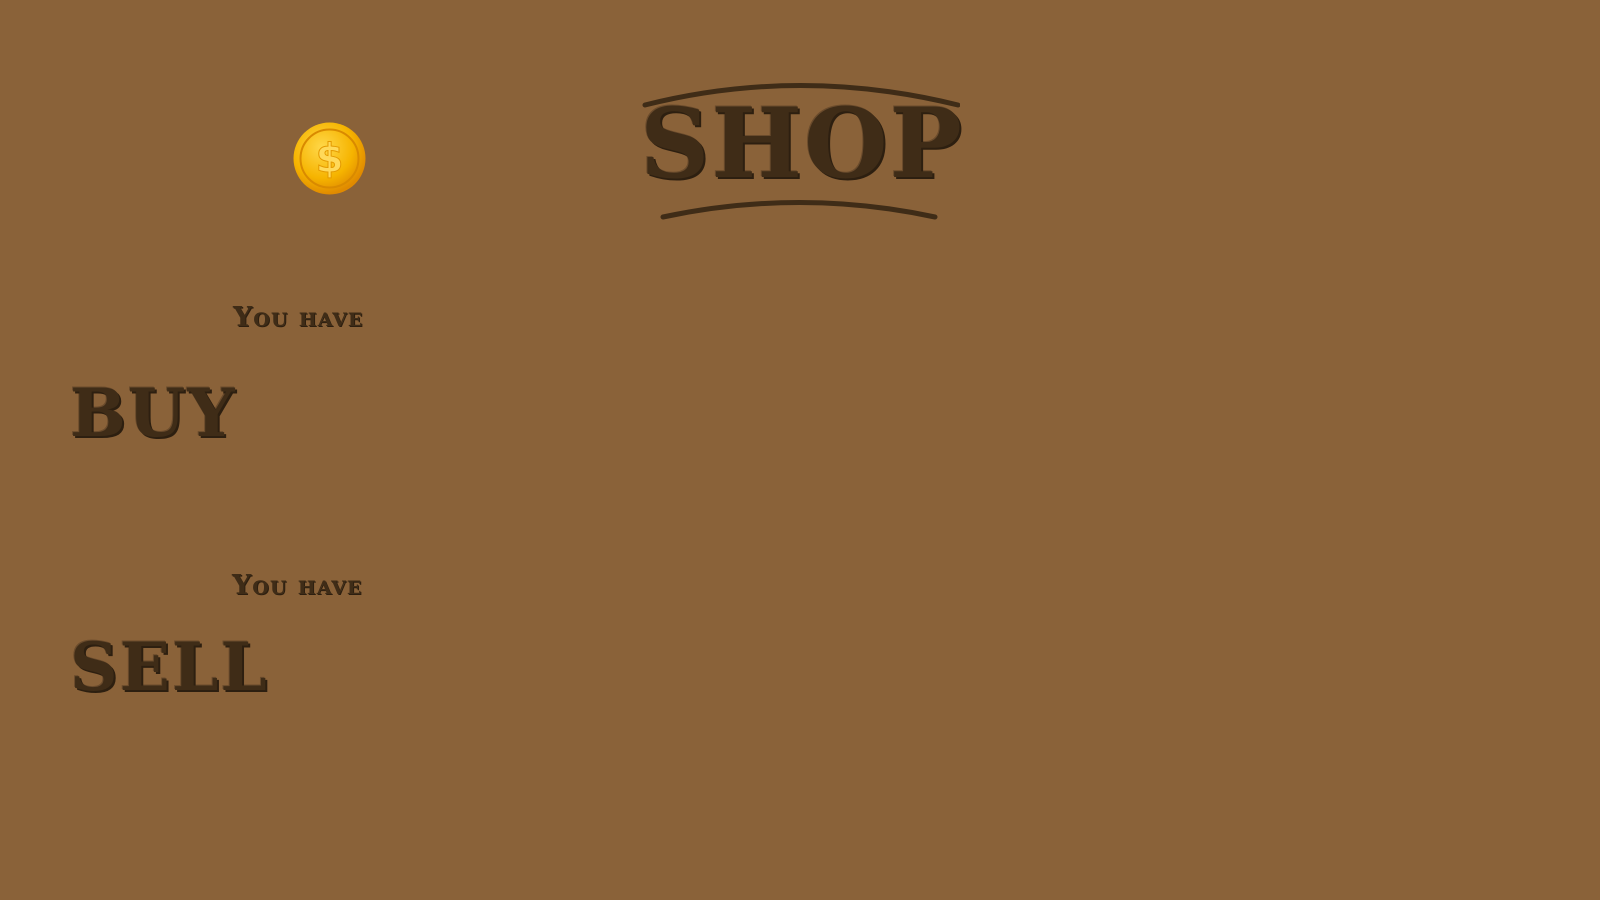  What do you see at coordinates (169, 667) in the screenshot?
I see `sell-button: SELL` at bounding box center [169, 667].